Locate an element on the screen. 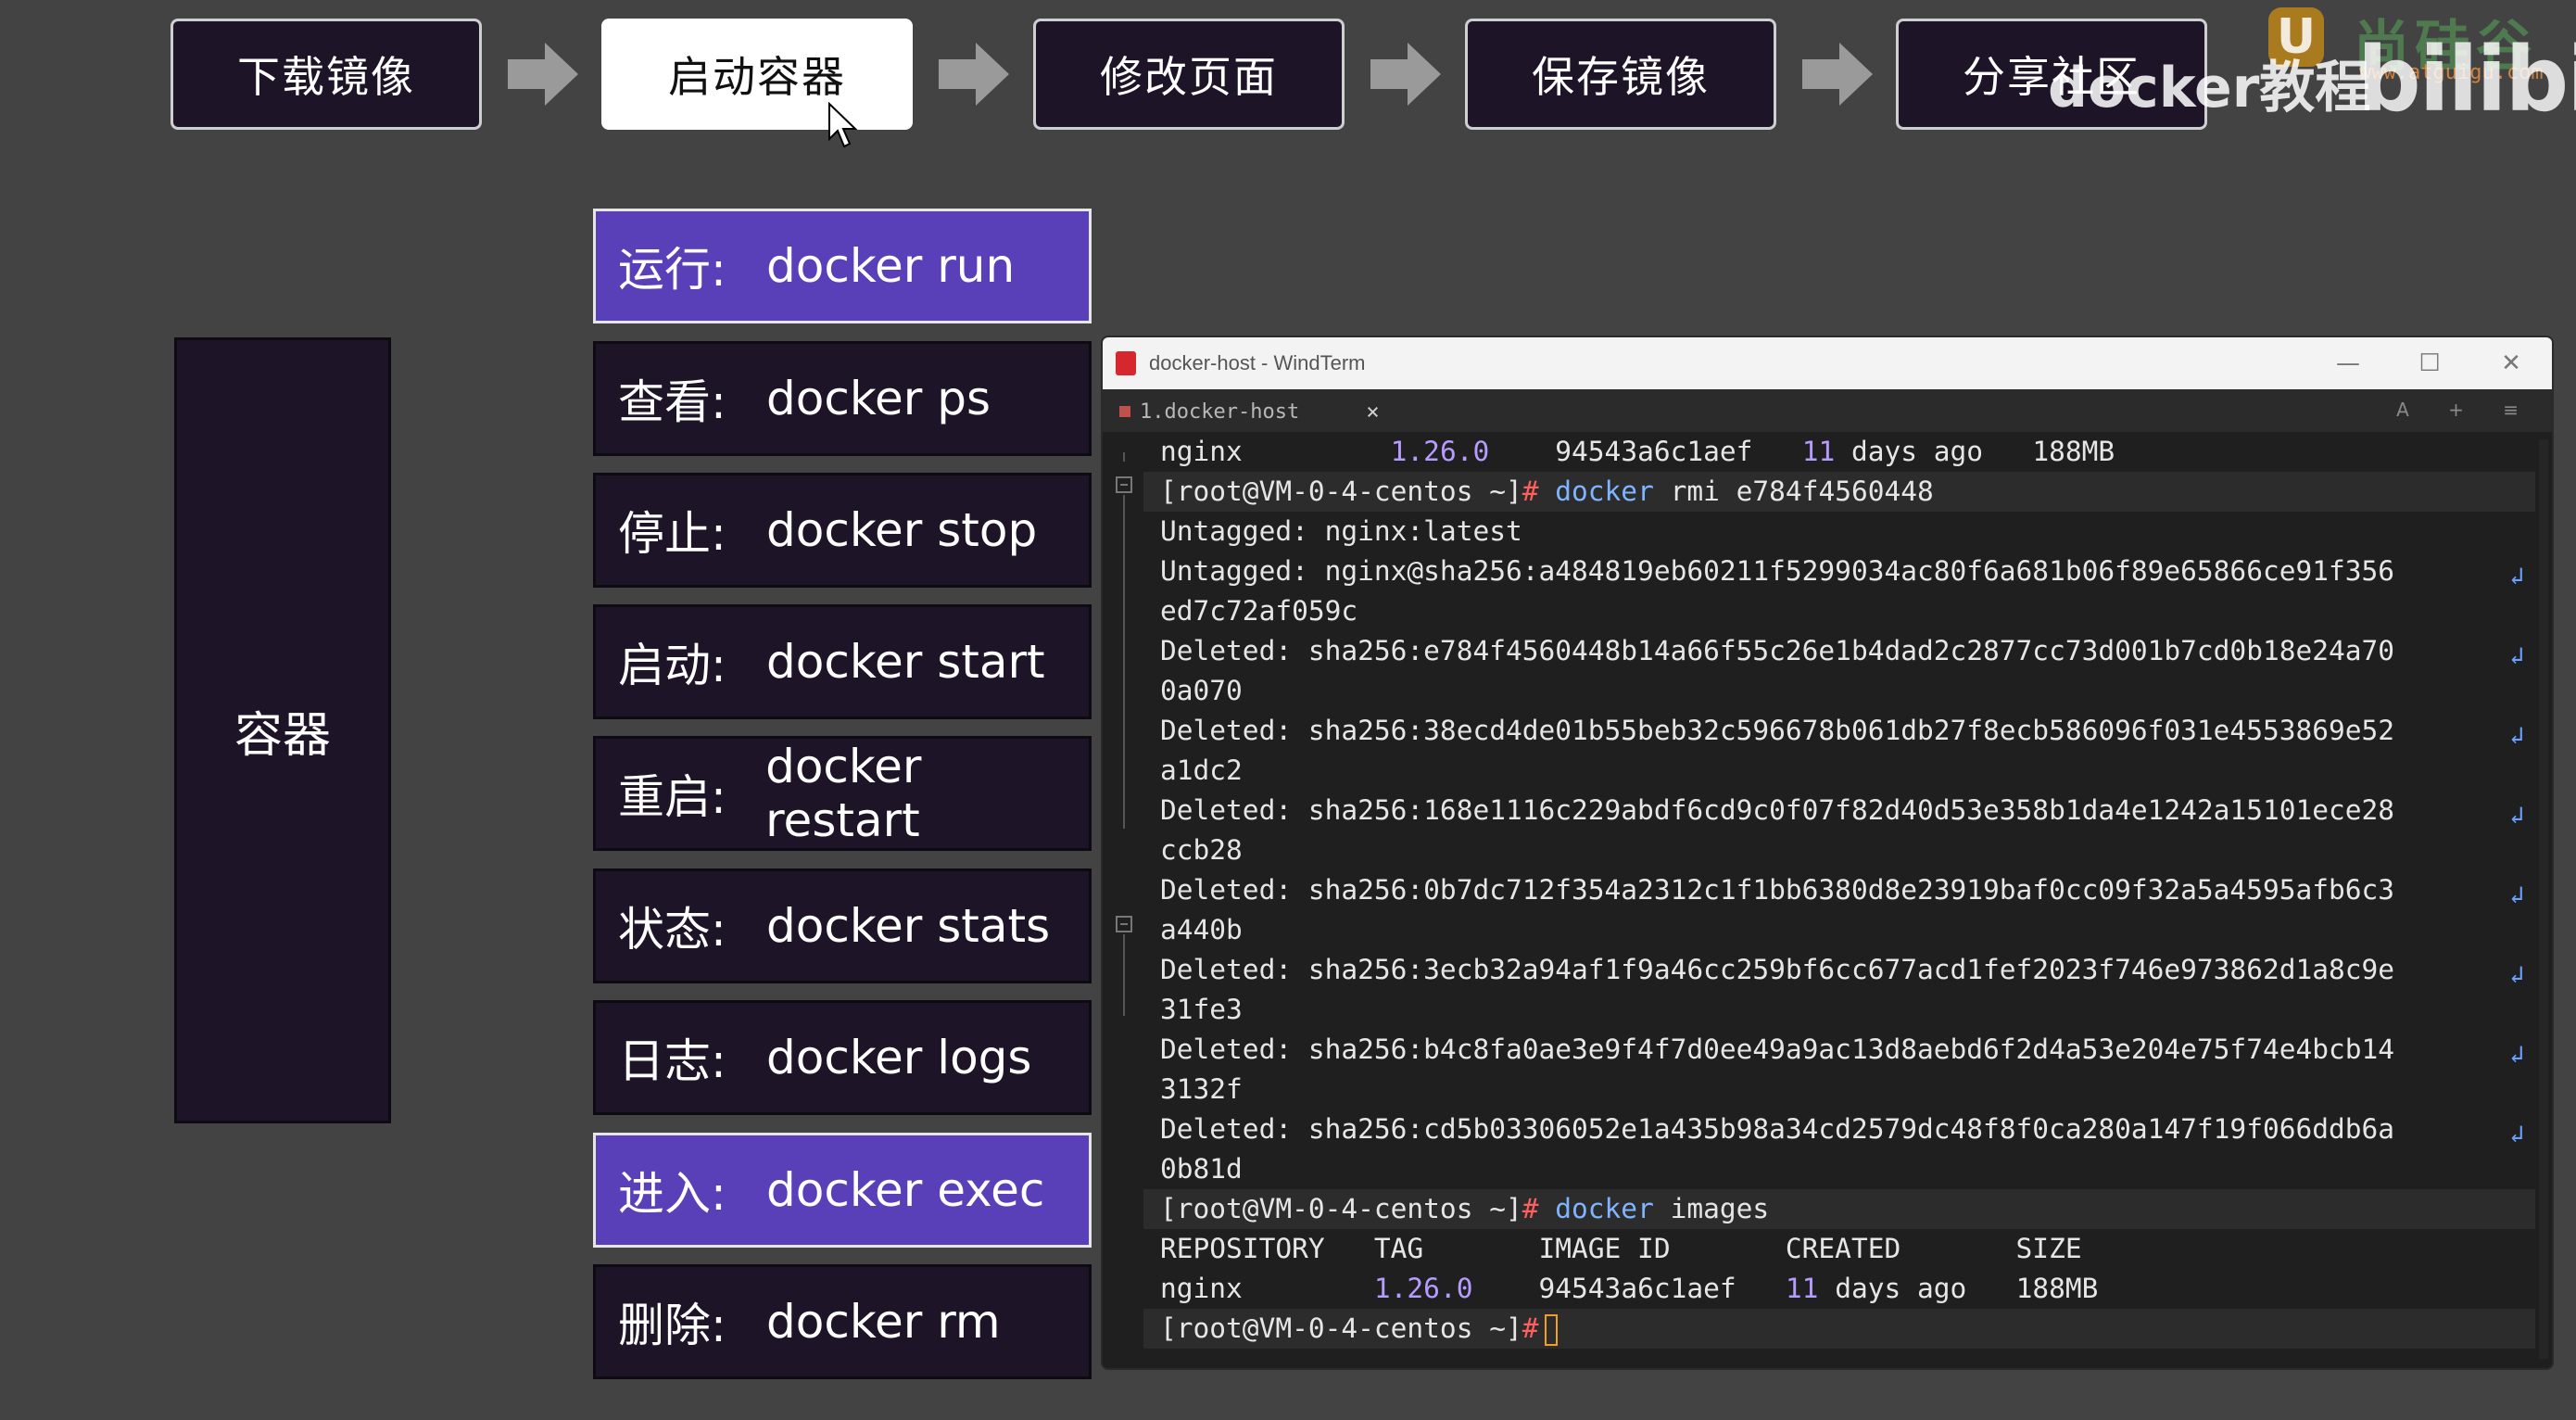 Image resolution: width=2576 pixels, height=1420 pixels. terminal-line: 0a070 is located at coordinates (1845, 691).